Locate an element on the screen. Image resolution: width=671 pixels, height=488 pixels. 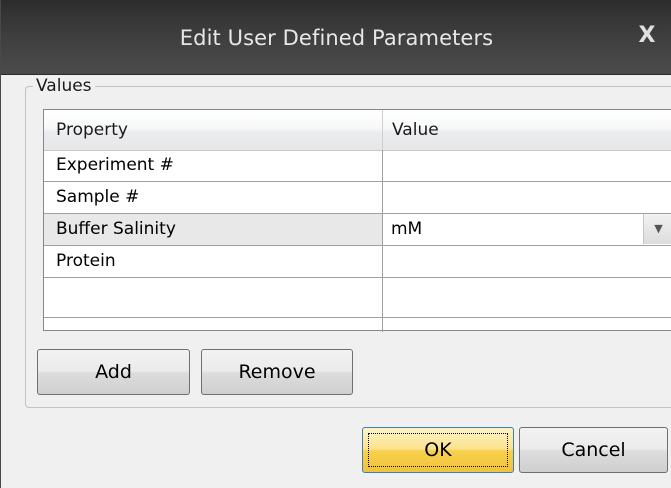
remove-button: Remove is located at coordinates (277, 372).